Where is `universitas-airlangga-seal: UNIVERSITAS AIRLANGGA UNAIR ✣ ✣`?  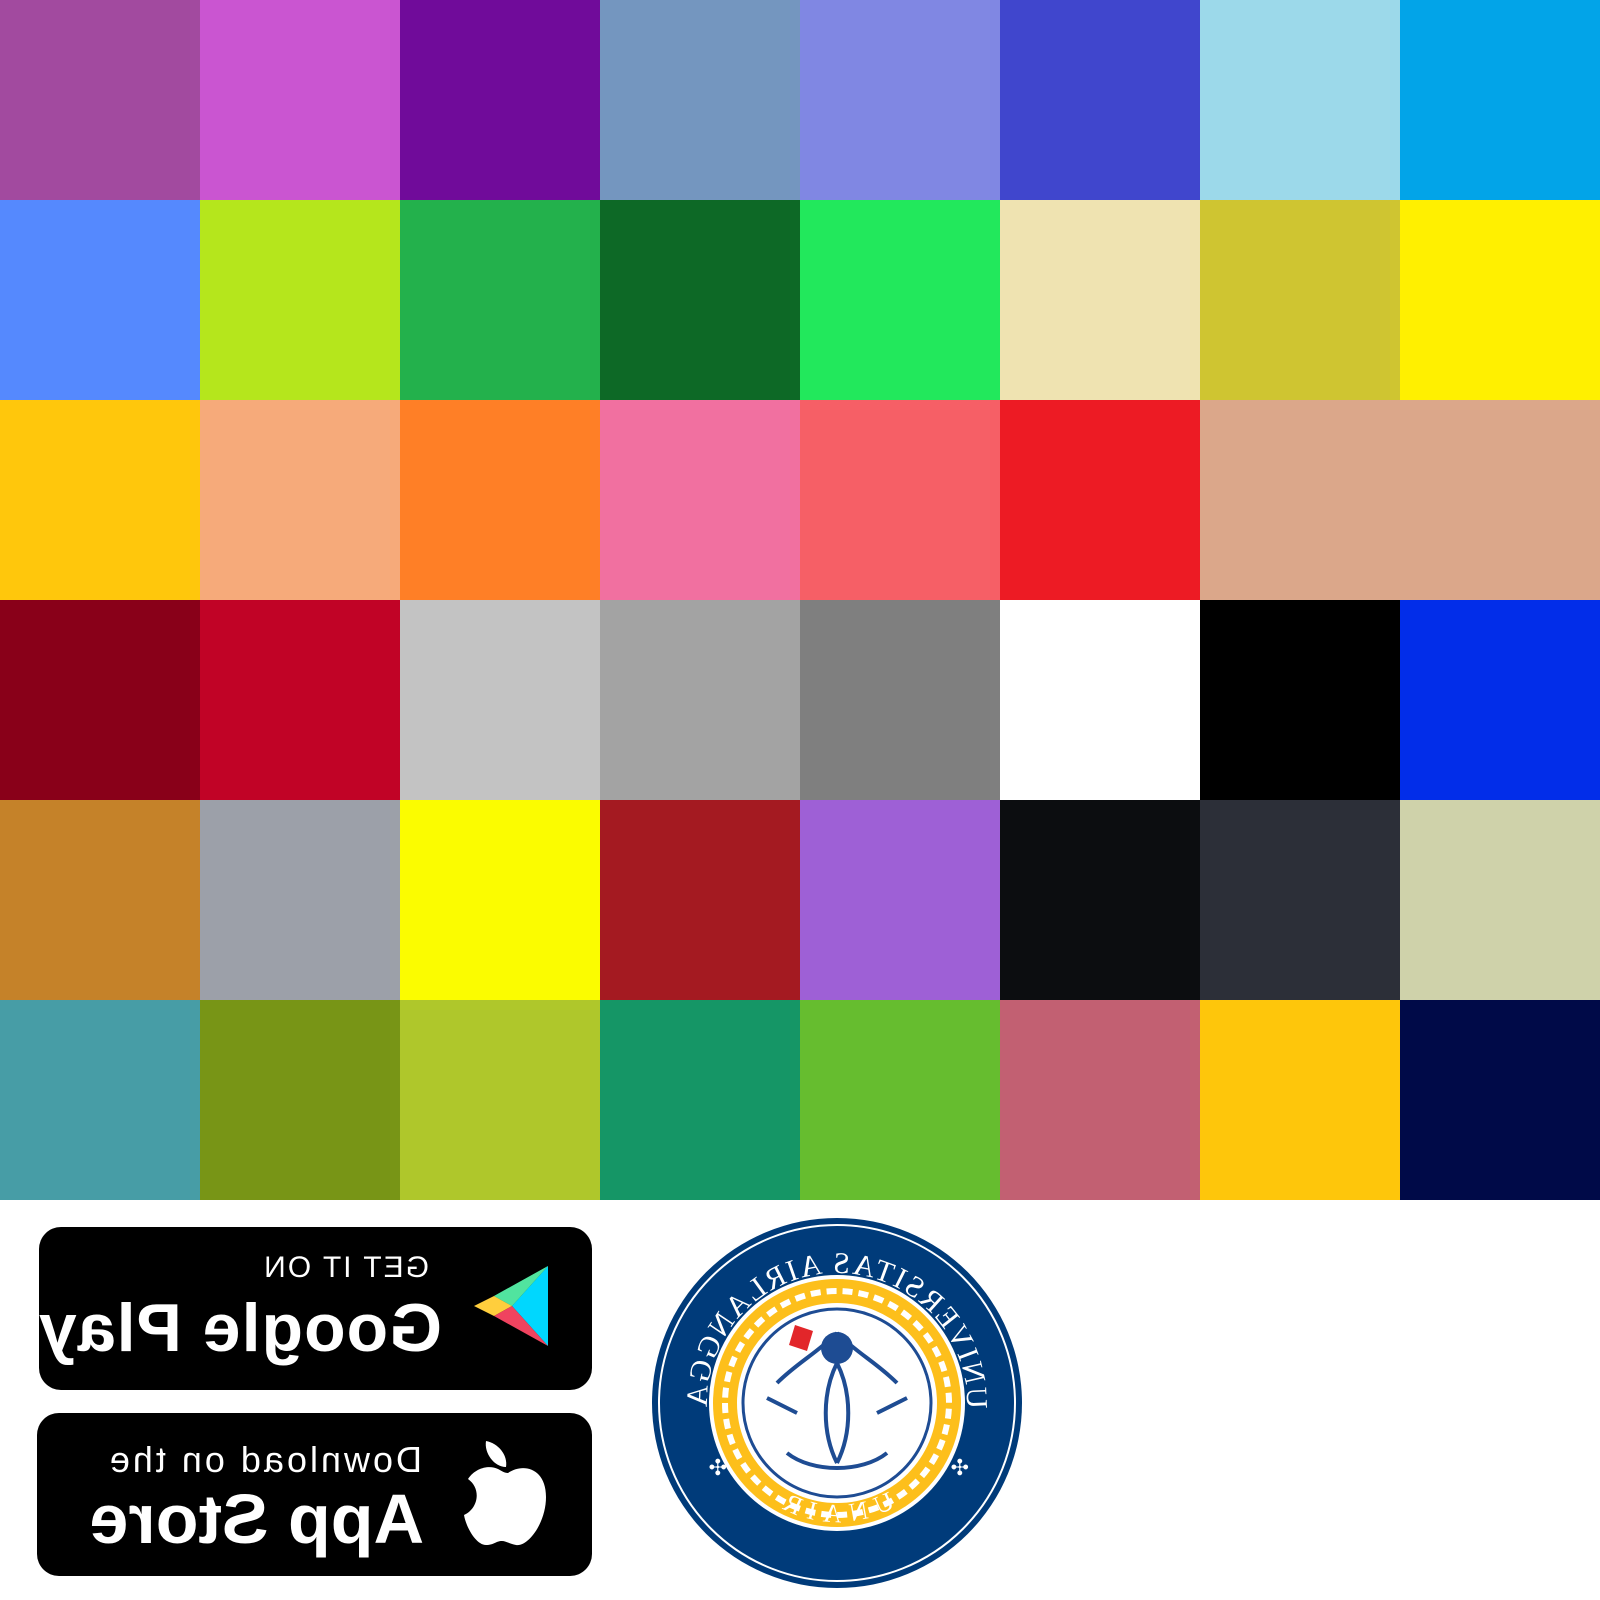 universitas-airlangga-seal: UNIVERSITAS AIRLANGGA UNAIR ✣ ✣ is located at coordinates (837, 1403).